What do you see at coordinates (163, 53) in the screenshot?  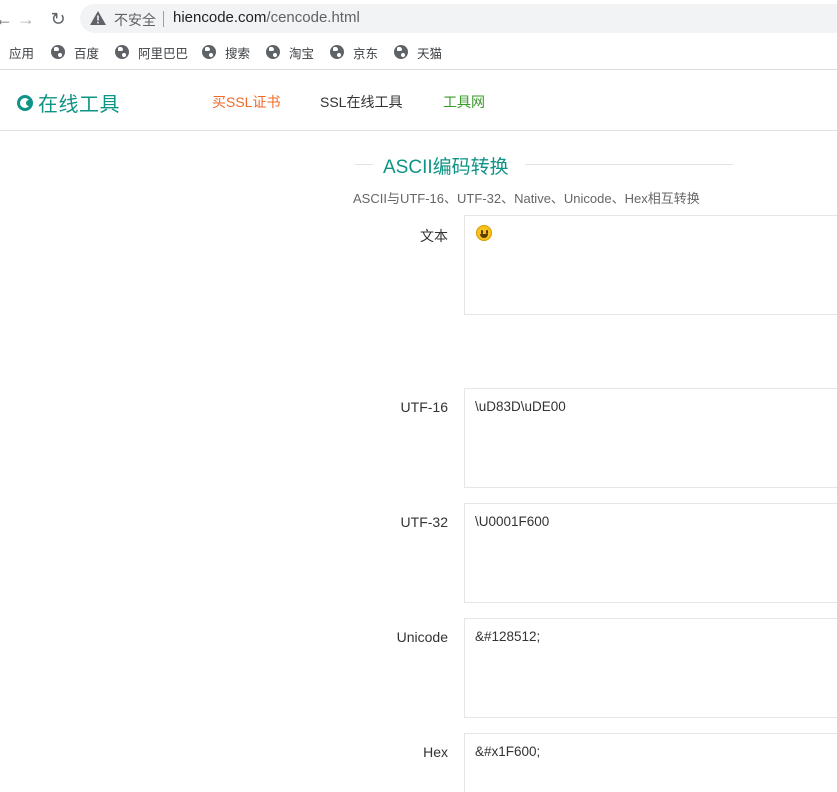 I see `bookmark-label: 阿里巴巴` at bounding box center [163, 53].